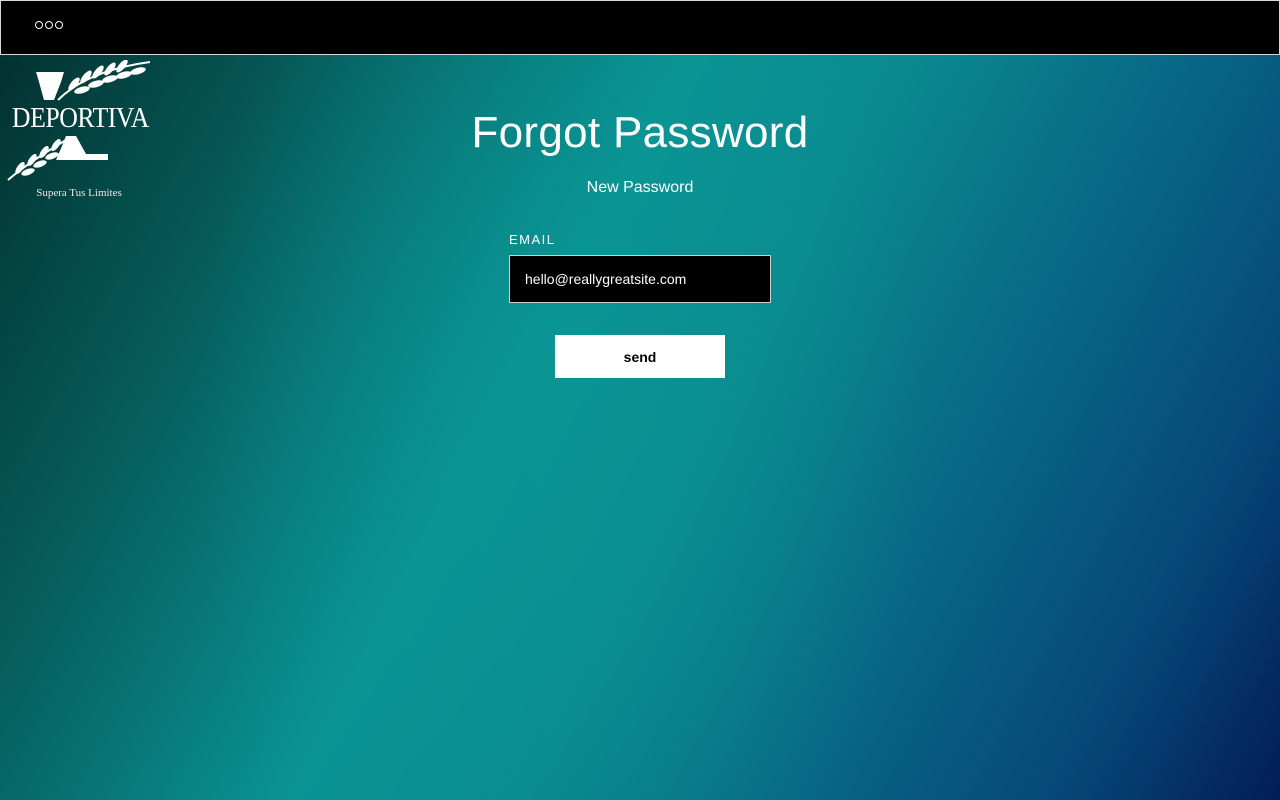 The height and width of the screenshot is (800, 1280). Describe the element at coordinates (640, 356) in the screenshot. I see `send-button: send` at that location.